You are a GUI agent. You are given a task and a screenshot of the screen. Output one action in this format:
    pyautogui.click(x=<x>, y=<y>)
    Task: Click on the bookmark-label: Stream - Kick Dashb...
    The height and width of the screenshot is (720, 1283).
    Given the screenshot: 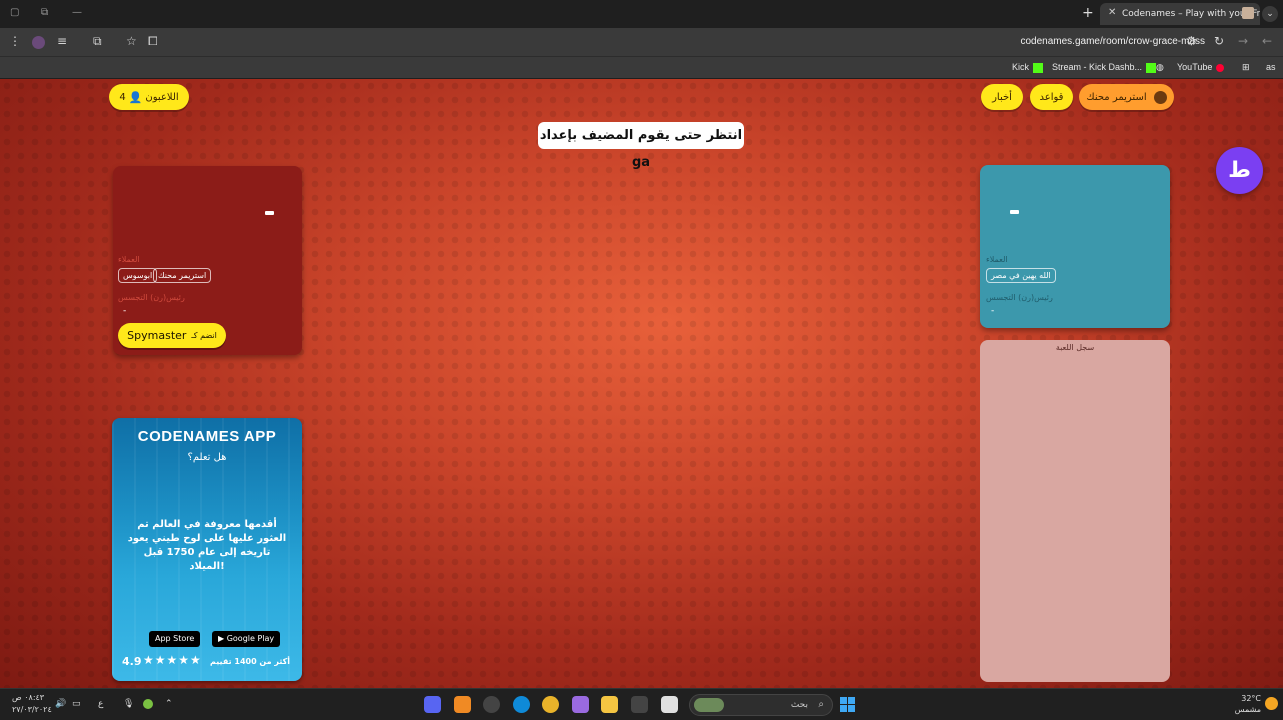 What is the action you would take?
    pyautogui.click(x=1097, y=67)
    